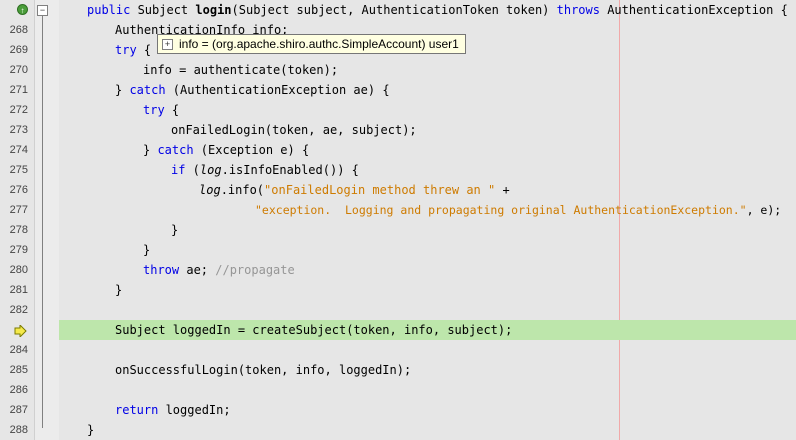 Image resolution: width=796 pixels, height=440 pixels. What do you see at coordinates (18, 110) in the screenshot?
I see `line-number: 272` at bounding box center [18, 110].